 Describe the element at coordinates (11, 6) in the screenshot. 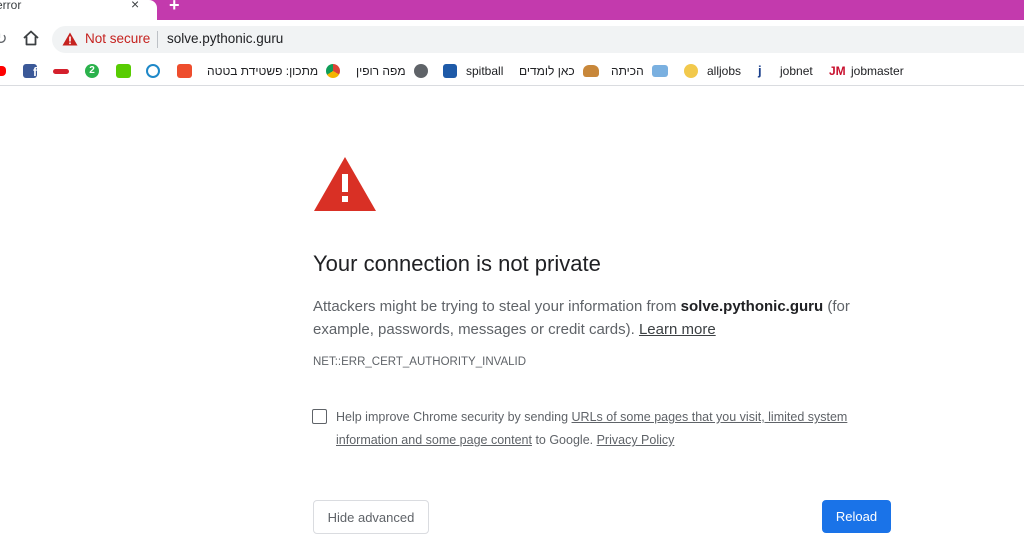

I see `tab-title: error` at that location.